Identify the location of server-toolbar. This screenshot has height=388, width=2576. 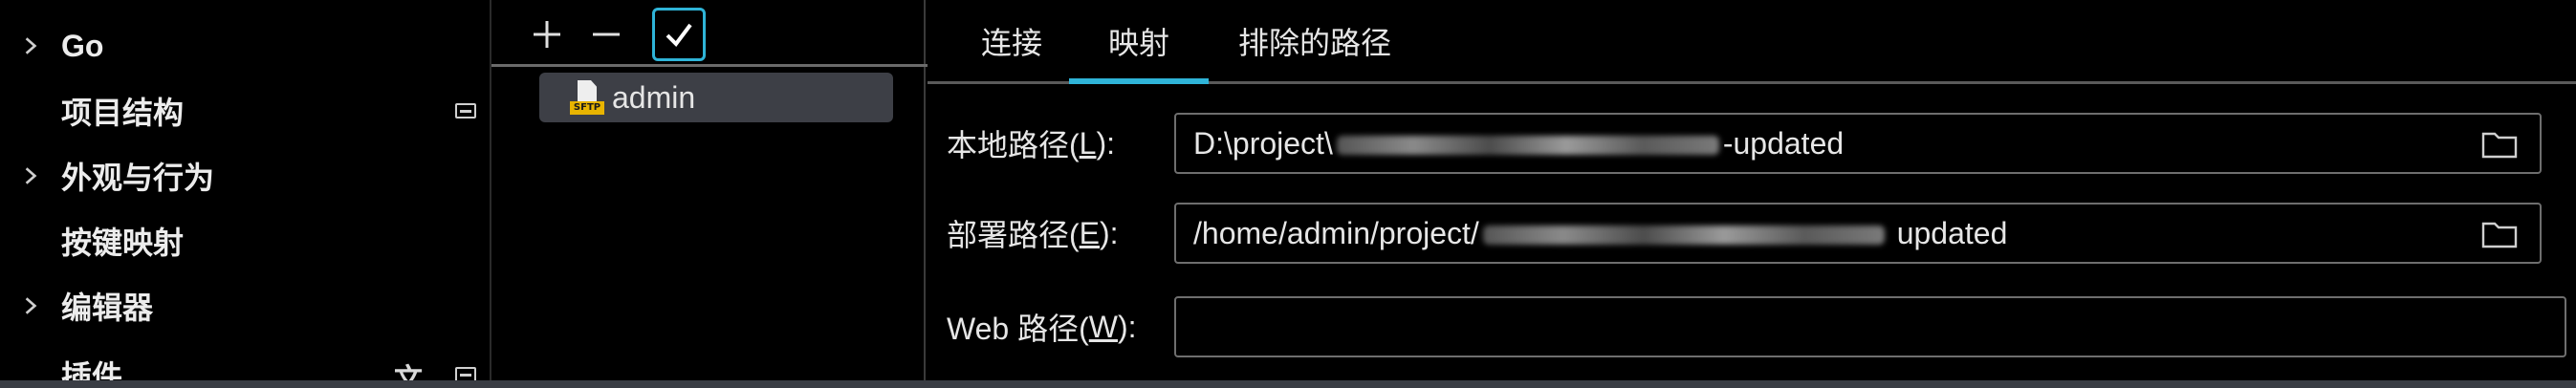
(709, 34).